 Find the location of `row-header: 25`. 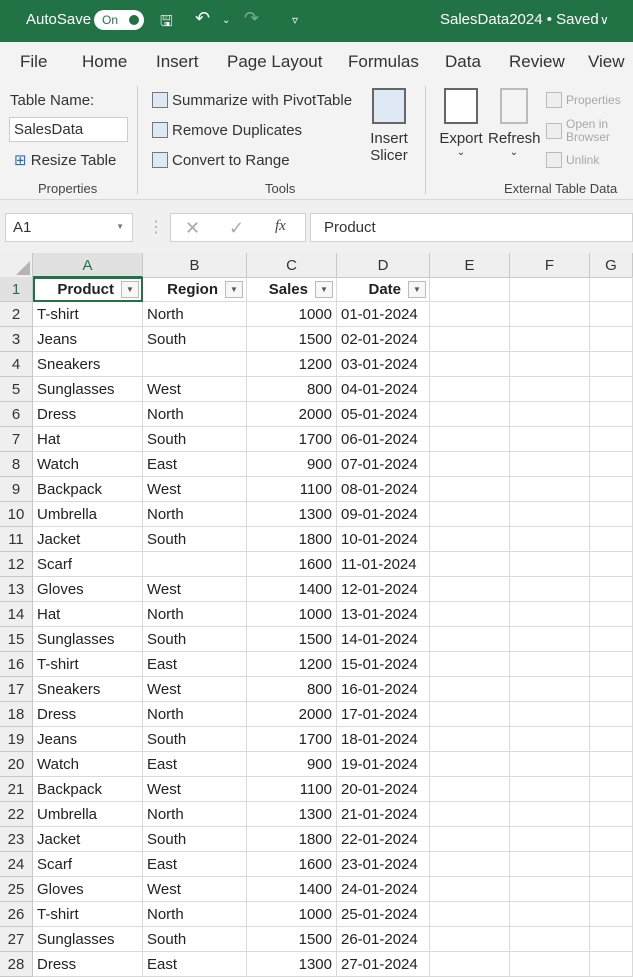

row-header: 25 is located at coordinates (16, 889).